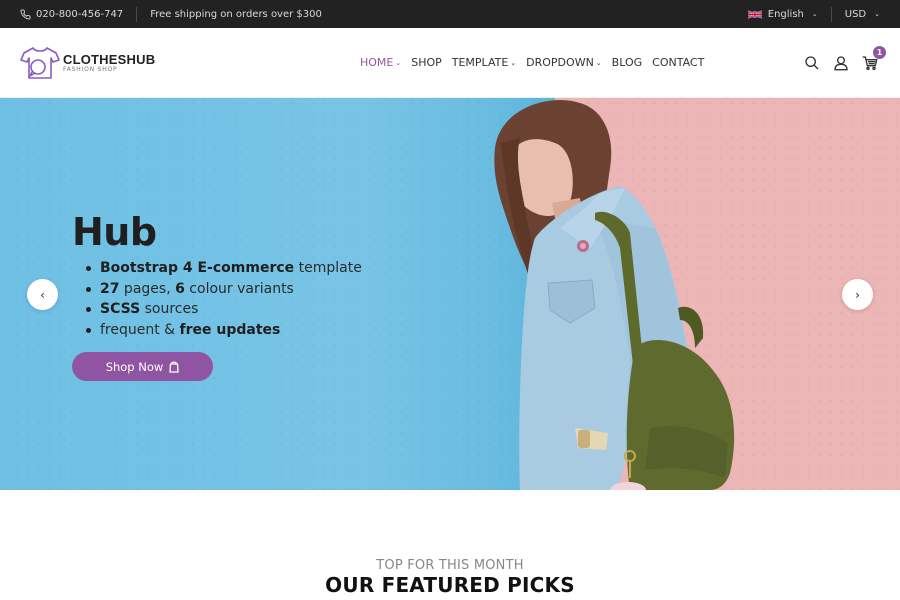 Image resolution: width=900 pixels, height=600 pixels. Describe the element at coordinates (754, 14) in the screenshot. I see `uk-flag-icon` at that location.